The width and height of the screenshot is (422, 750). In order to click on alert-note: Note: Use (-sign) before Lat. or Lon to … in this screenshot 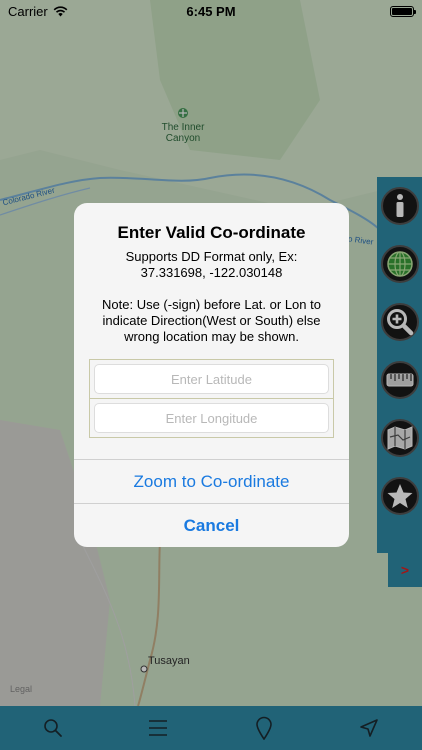, I will do `click(211, 320)`.